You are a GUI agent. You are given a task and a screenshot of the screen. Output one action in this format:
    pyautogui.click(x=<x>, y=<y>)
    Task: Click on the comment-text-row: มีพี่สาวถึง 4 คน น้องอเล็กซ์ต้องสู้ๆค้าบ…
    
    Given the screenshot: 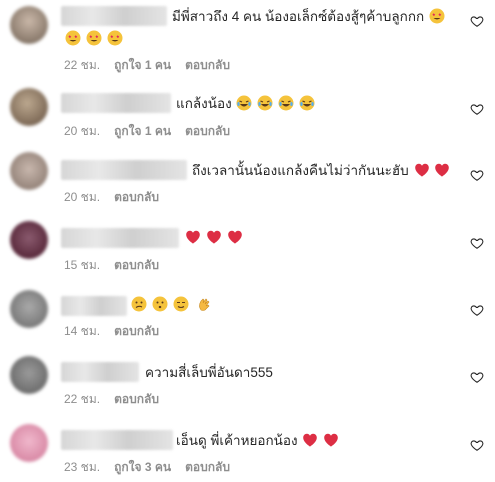 What is the action you would take?
    pyautogui.click(x=308, y=17)
    